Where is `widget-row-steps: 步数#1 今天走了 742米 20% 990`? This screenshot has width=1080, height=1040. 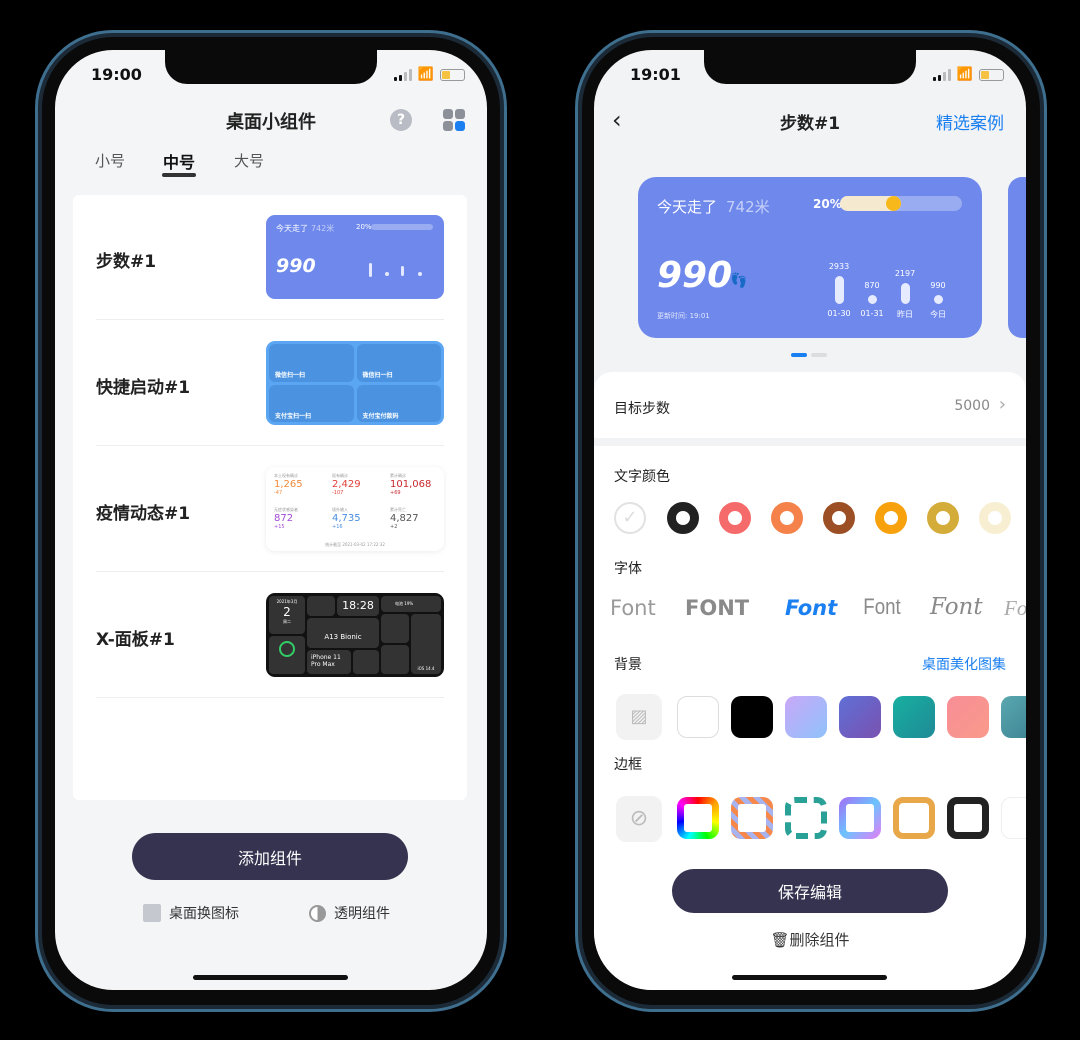
widget-row-steps: 步数#1 今天走了 742米 20% 990 is located at coordinates (270, 257).